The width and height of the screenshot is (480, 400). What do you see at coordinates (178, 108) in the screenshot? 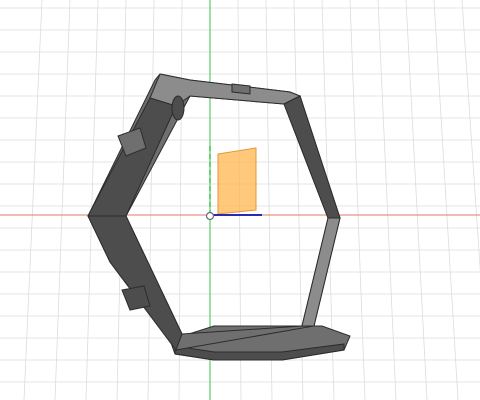
I see `pin-nub` at bounding box center [178, 108].